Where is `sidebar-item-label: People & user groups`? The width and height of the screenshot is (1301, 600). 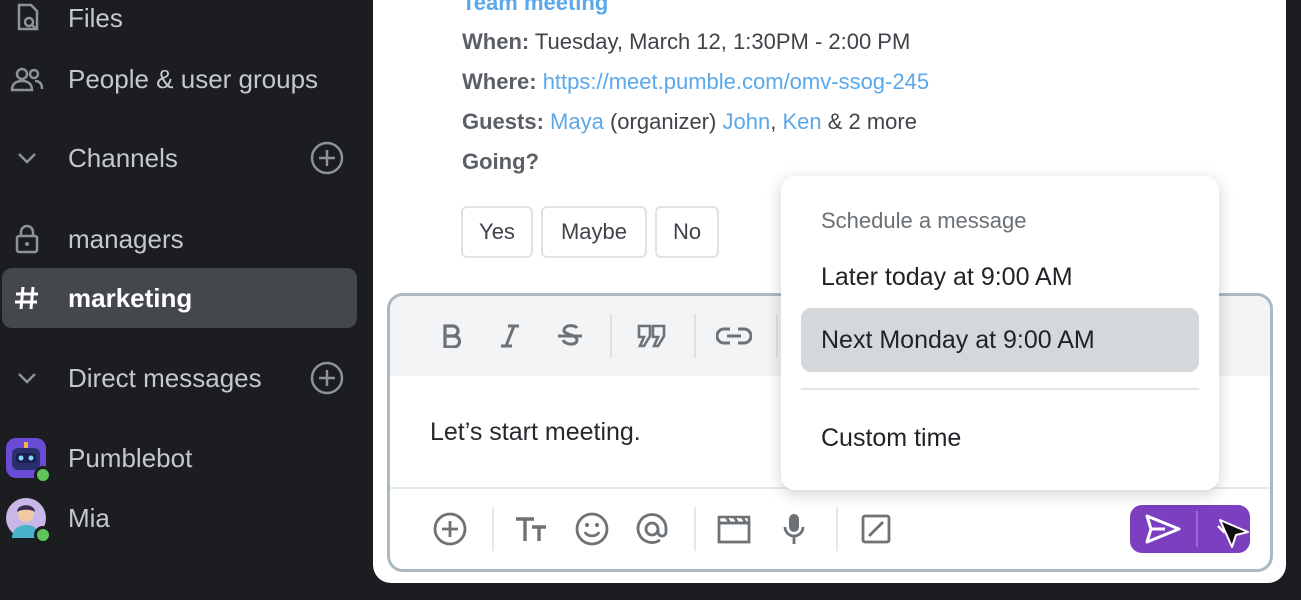 sidebar-item-label: People & user groups is located at coordinates (193, 78).